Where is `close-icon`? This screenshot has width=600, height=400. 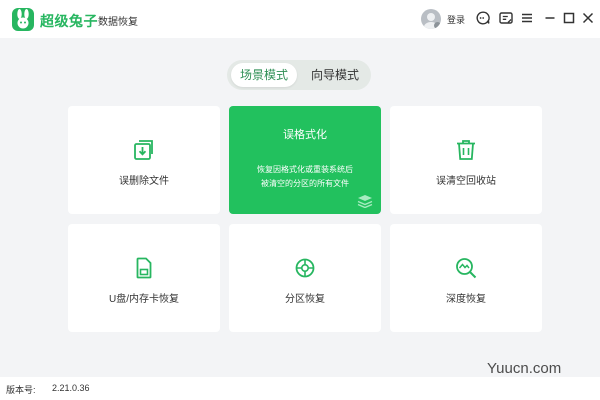
close-icon is located at coordinates (588, 18).